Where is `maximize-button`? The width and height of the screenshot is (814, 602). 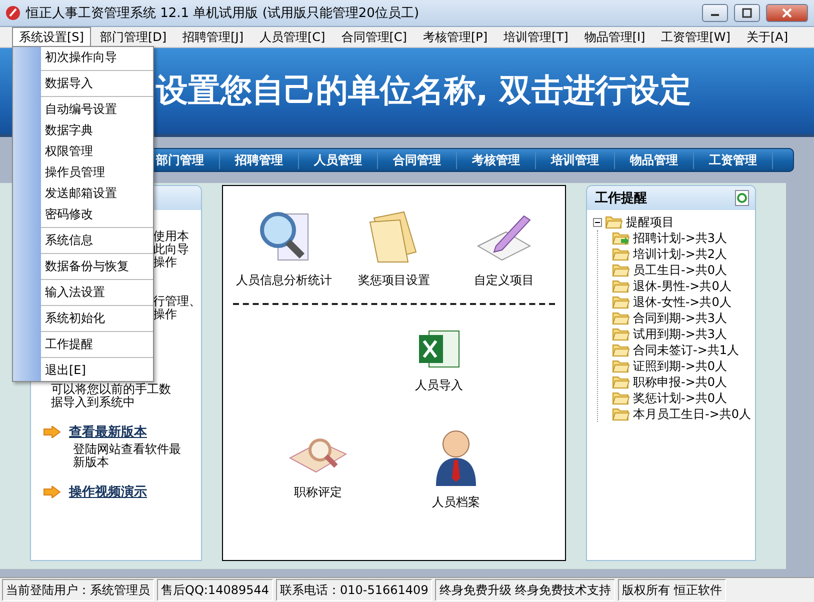
maximize-button is located at coordinates (747, 13).